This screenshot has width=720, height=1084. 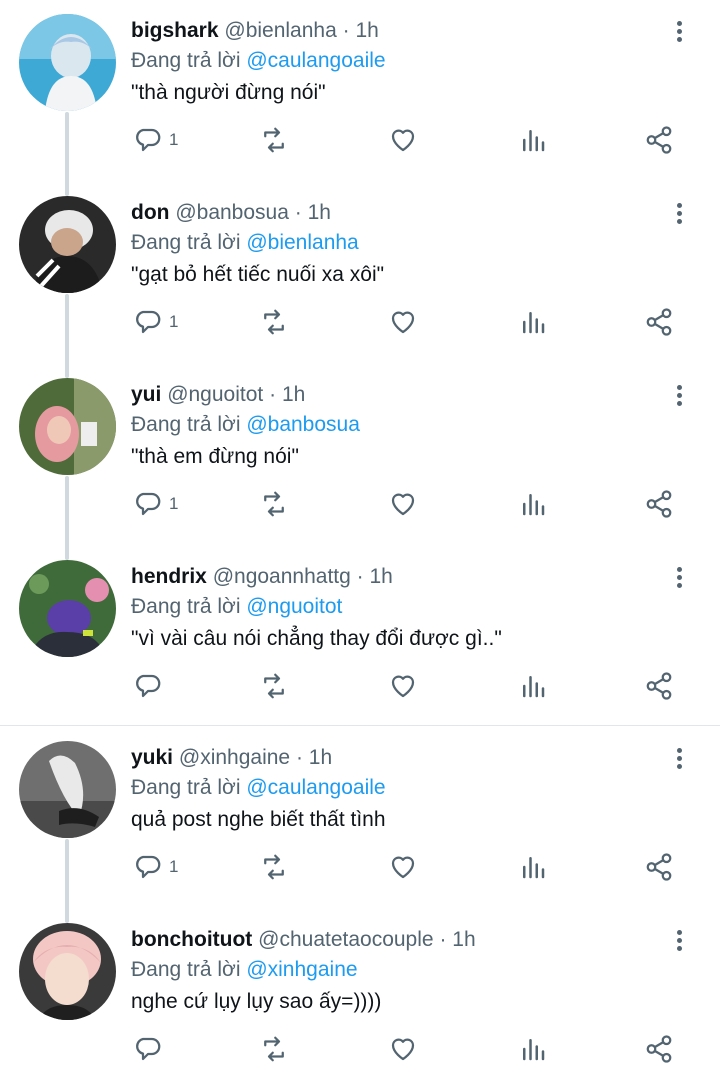 I want to click on action-bar, so click(x=360, y=686).